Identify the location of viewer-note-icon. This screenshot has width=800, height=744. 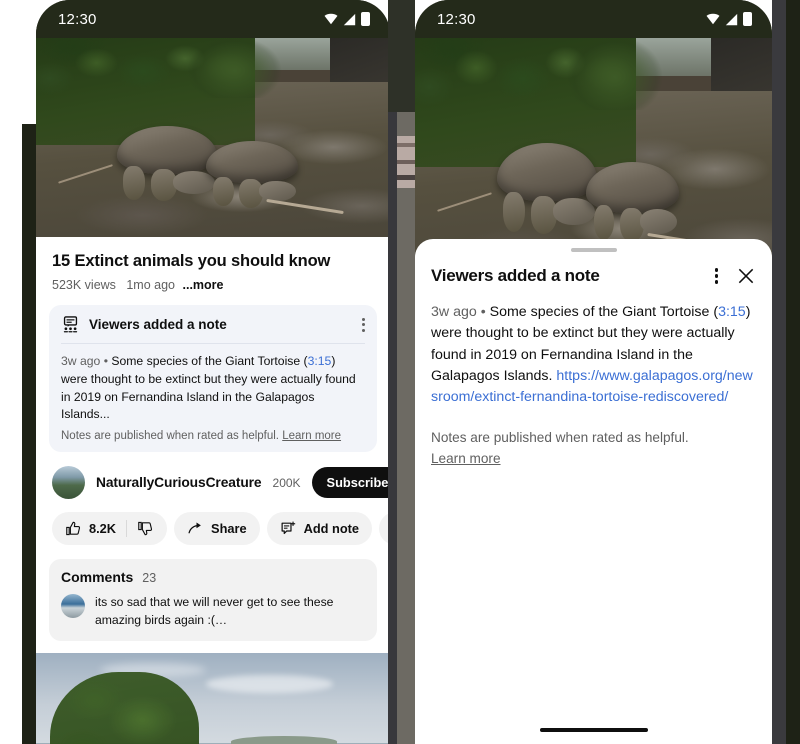
(70, 324).